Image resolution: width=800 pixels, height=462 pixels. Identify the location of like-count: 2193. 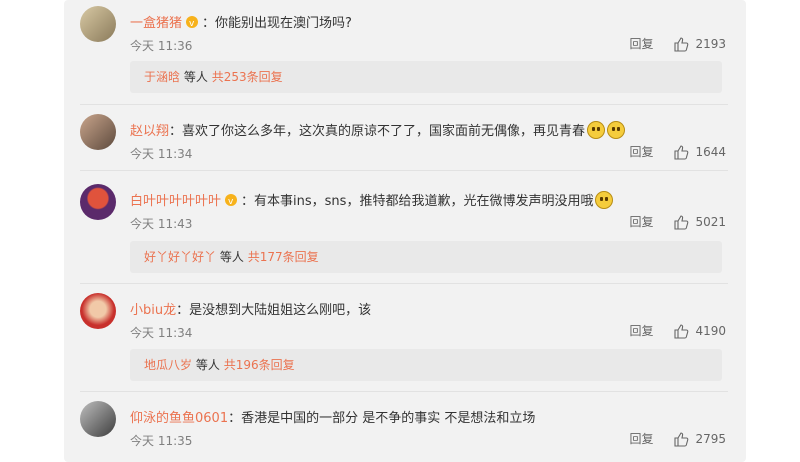
(710, 43).